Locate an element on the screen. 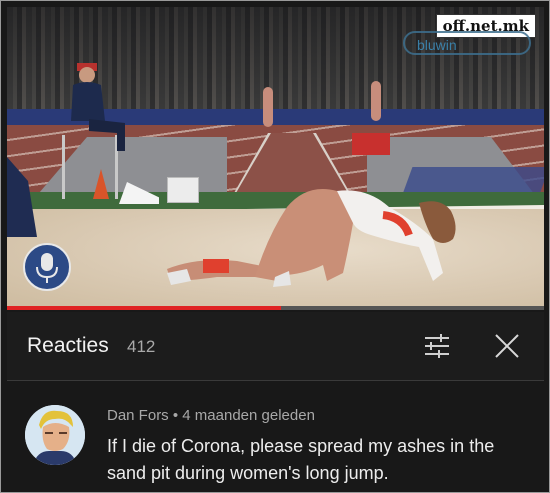 Image resolution: width=550 pixels, height=493 pixels. avatar is located at coordinates (55, 435).